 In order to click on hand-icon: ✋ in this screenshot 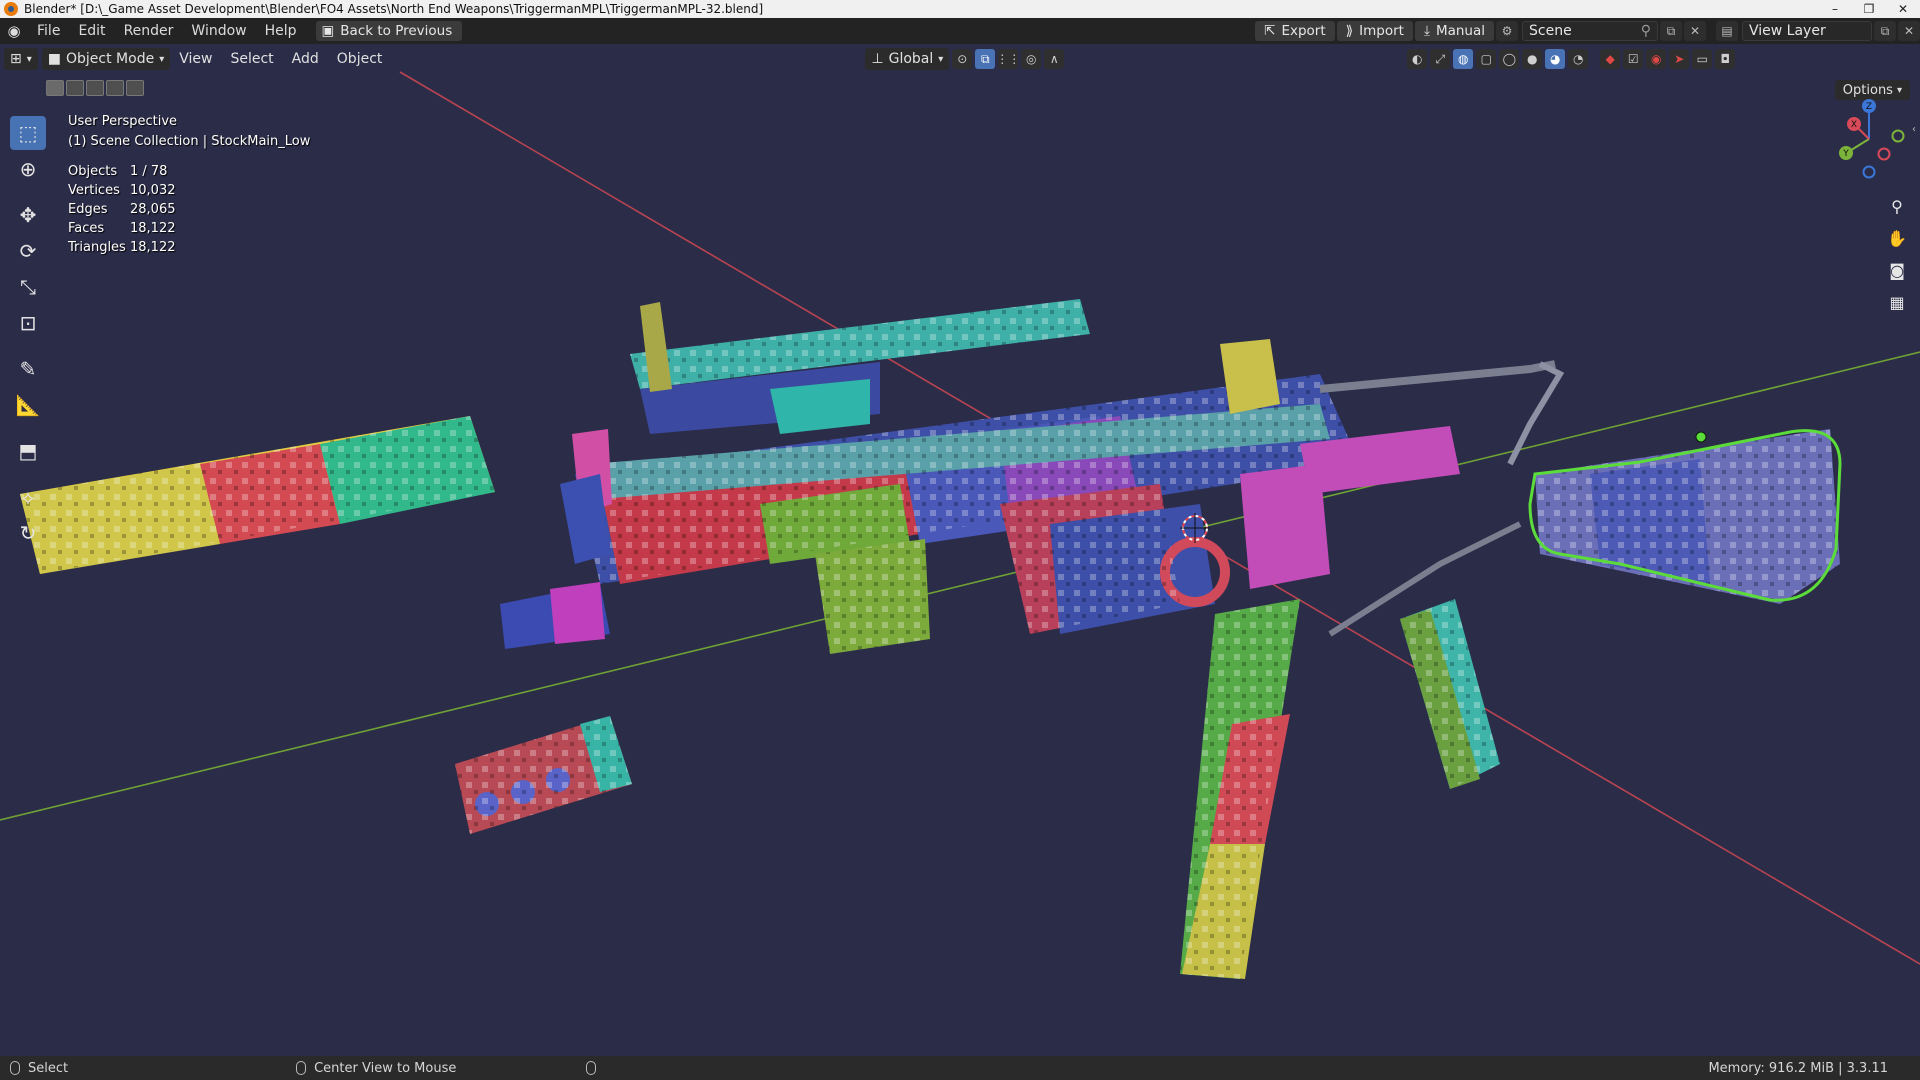, I will do `click(1897, 239)`.